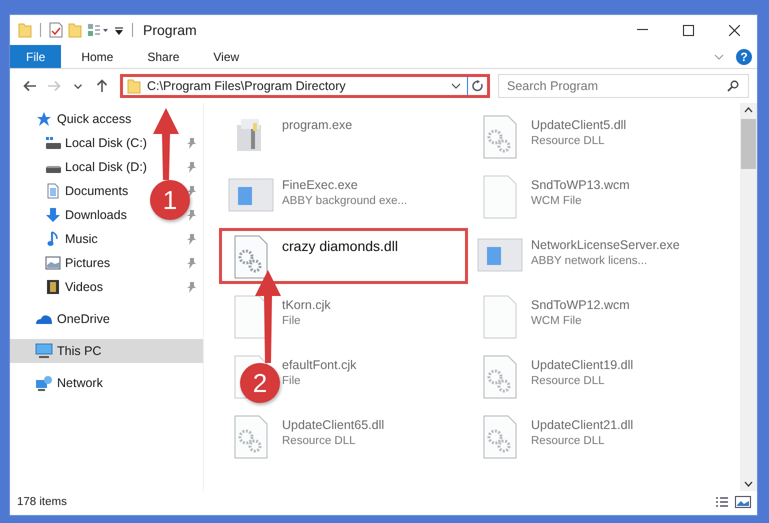 This screenshot has height=523, width=769. Describe the element at coordinates (163, 56) in the screenshot. I see `ribbon-tab: Share` at that location.